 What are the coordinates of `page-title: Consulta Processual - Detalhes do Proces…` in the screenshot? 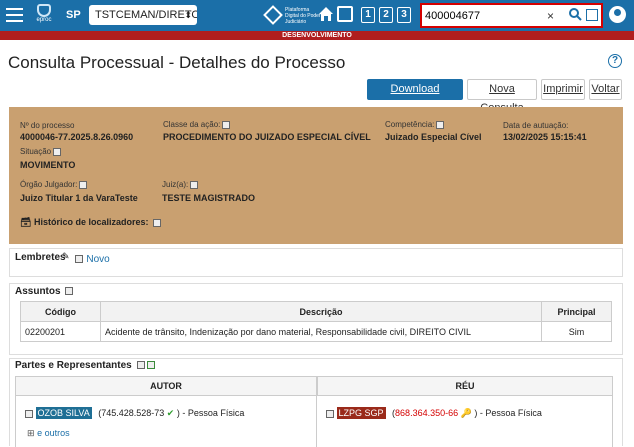 It's located at (177, 62).